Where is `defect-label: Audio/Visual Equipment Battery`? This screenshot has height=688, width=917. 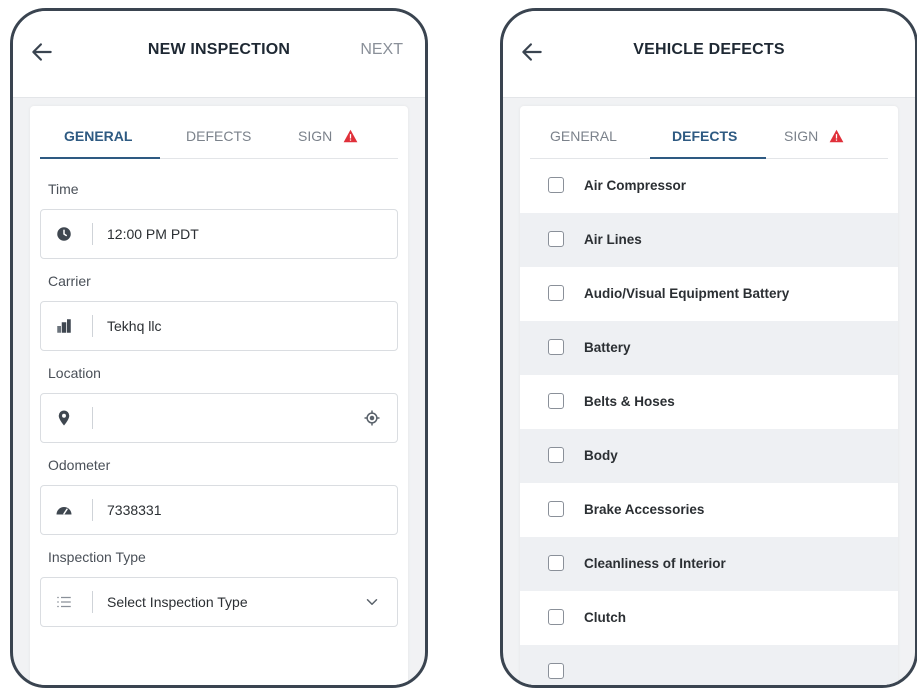
defect-label: Audio/Visual Equipment Battery is located at coordinates (687, 293).